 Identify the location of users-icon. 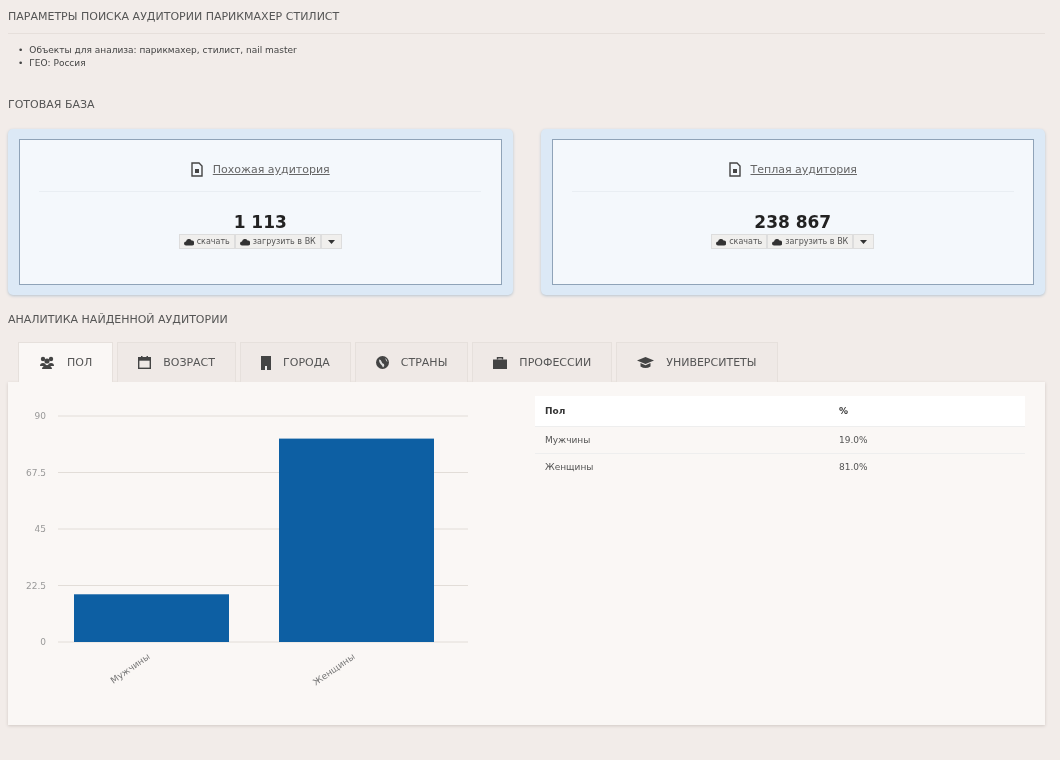
(47, 362).